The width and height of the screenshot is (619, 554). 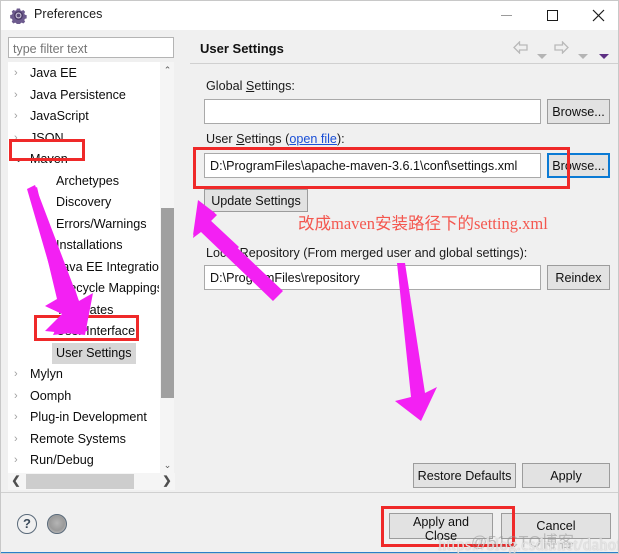 I want to click on tree-item-remote-systems: › Remote Systems, so click(x=91, y=440).